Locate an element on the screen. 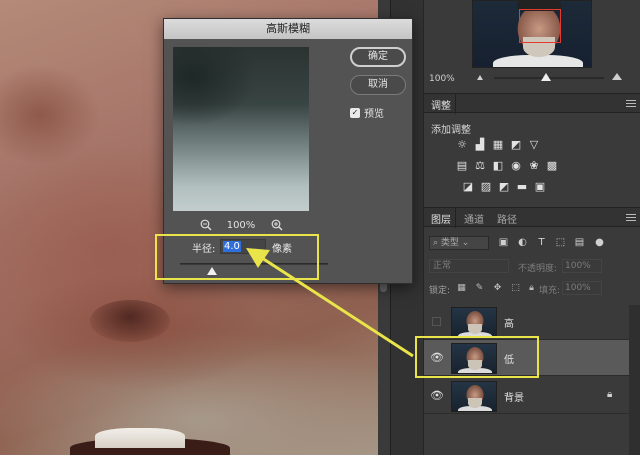 The width and height of the screenshot is (640, 455). black-white-icon: ◧ is located at coordinates (498, 166).